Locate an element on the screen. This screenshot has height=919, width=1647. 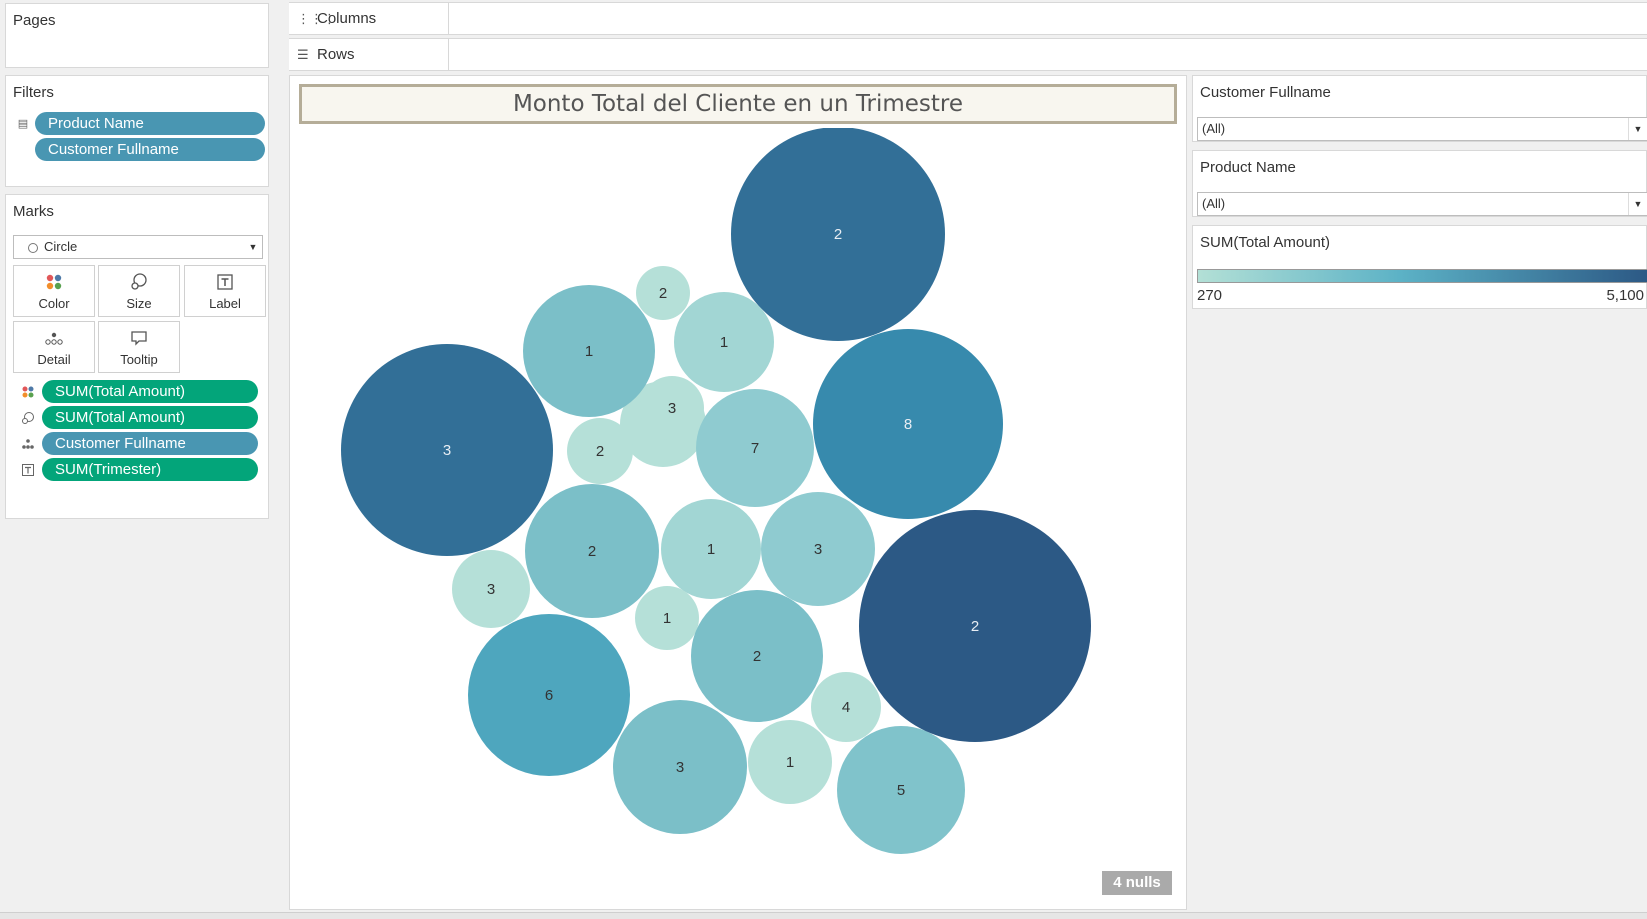
rows-shelf: ☰ Rows is located at coordinates (968, 54).